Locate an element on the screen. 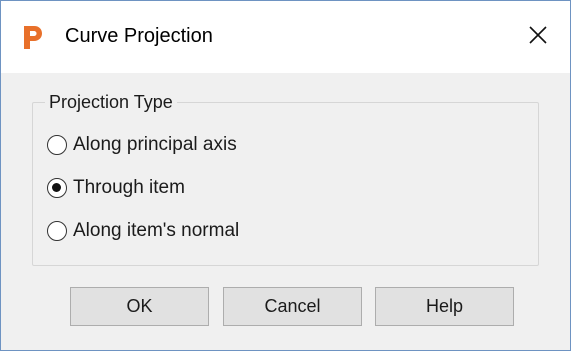 This screenshot has height=351, width=571. radio-along-principal-axis: Along principal axis is located at coordinates (142, 145).